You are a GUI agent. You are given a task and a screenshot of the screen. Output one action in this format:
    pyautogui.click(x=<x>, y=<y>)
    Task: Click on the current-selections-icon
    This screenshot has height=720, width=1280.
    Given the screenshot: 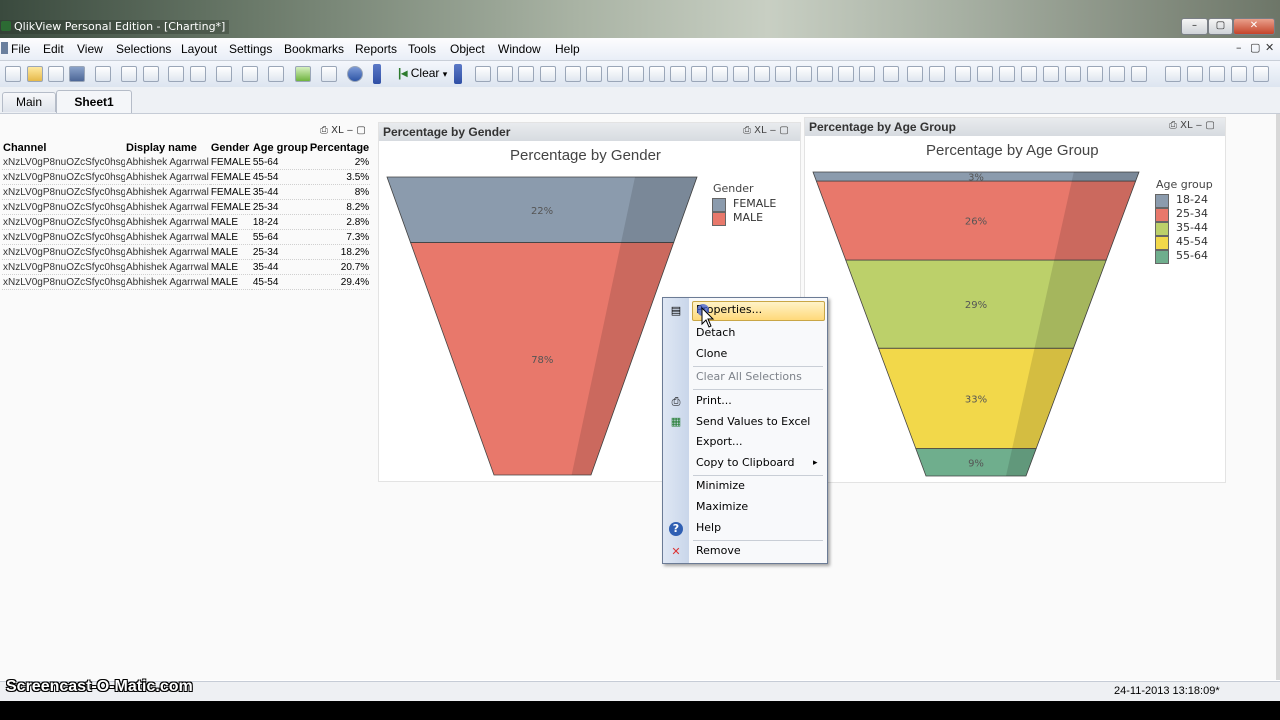 What is the action you would take?
    pyautogui.click(x=699, y=74)
    